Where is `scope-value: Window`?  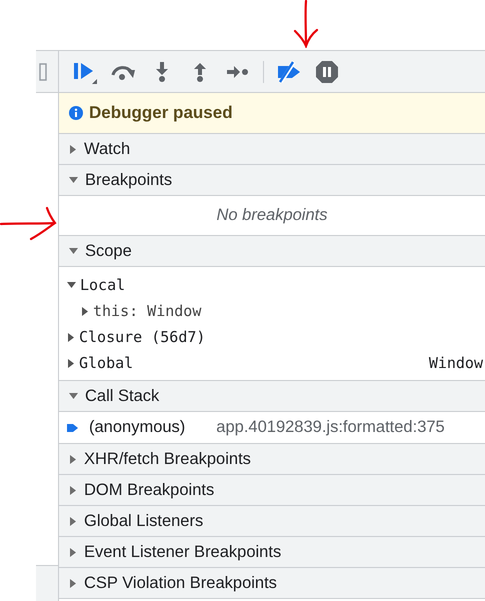 scope-value: Window is located at coordinates (455, 363).